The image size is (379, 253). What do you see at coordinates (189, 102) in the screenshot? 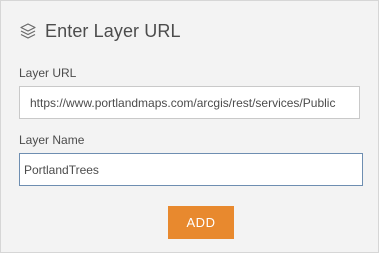
I see `layer-url-input` at bounding box center [189, 102].